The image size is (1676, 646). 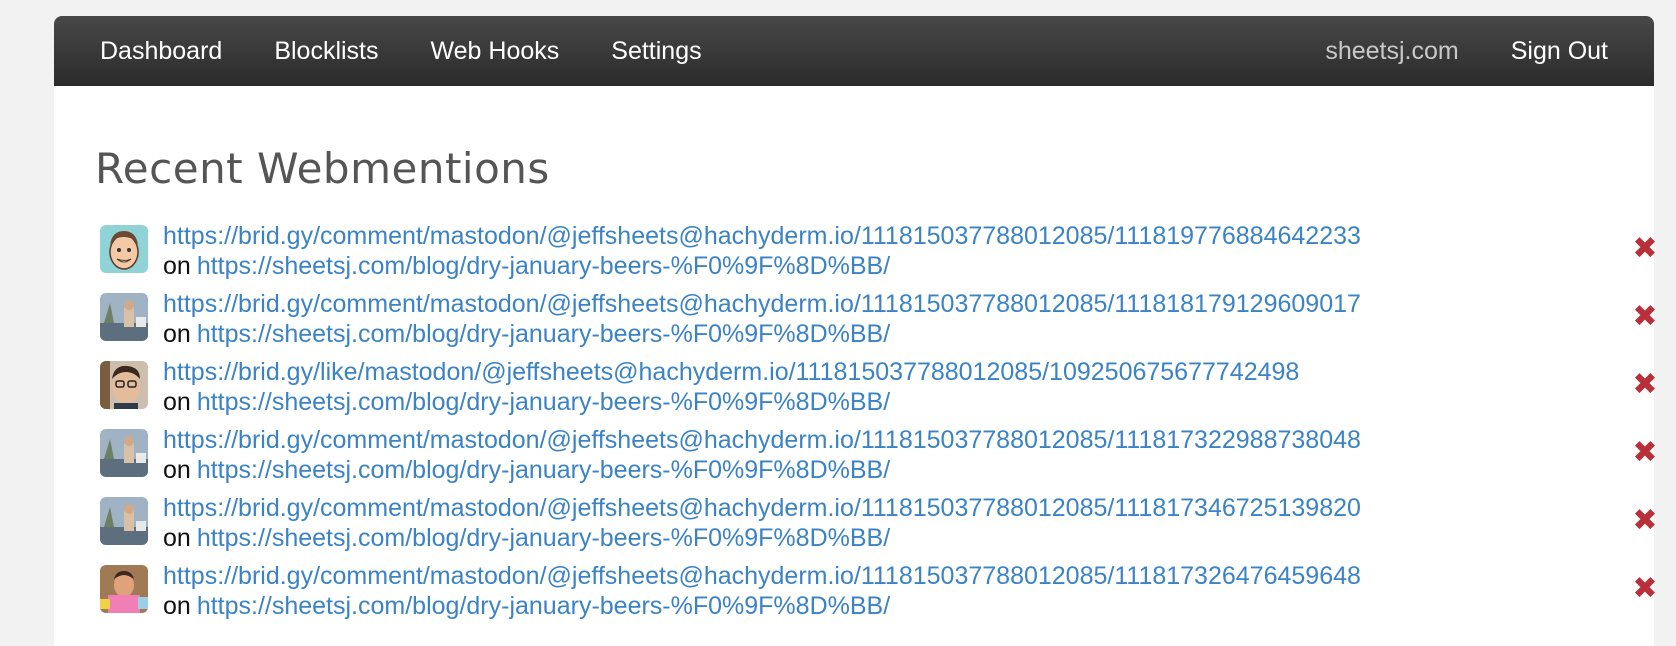 I want to click on nav-web-hooks-link: Web Hooks, so click(x=495, y=51).